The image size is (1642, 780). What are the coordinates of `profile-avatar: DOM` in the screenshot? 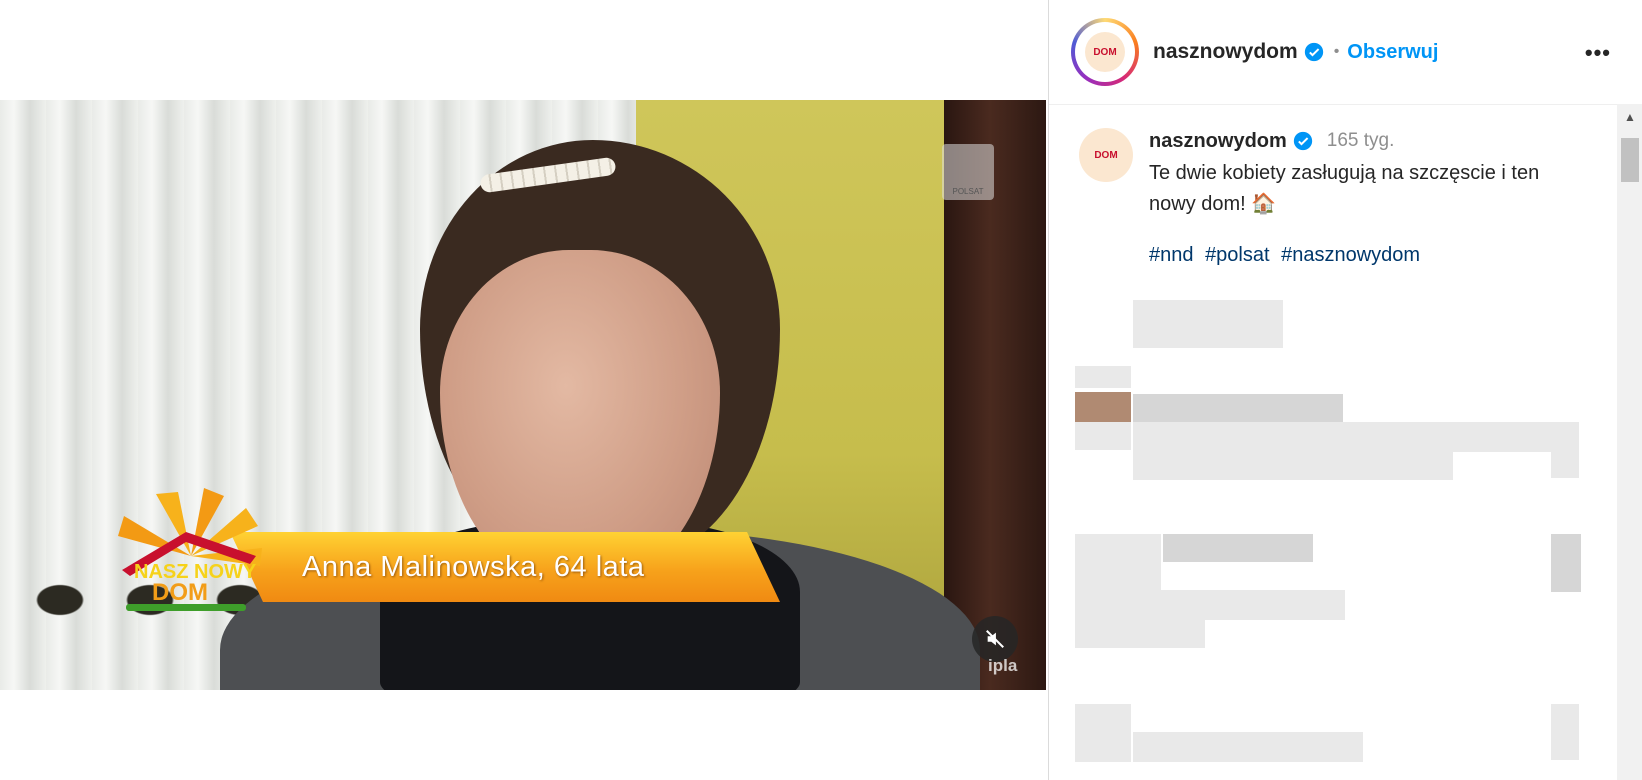 It's located at (1105, 52).